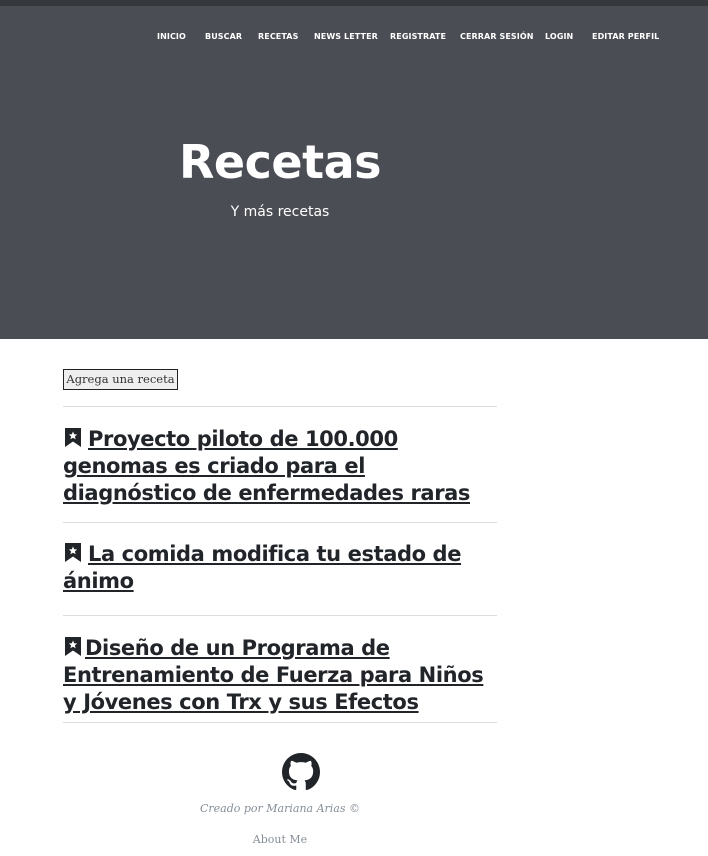 Image resolution: width=708 pixels, height=856 pixels. I want to click on nav-newsletter: NEWS LETTER, so click(346, 37).